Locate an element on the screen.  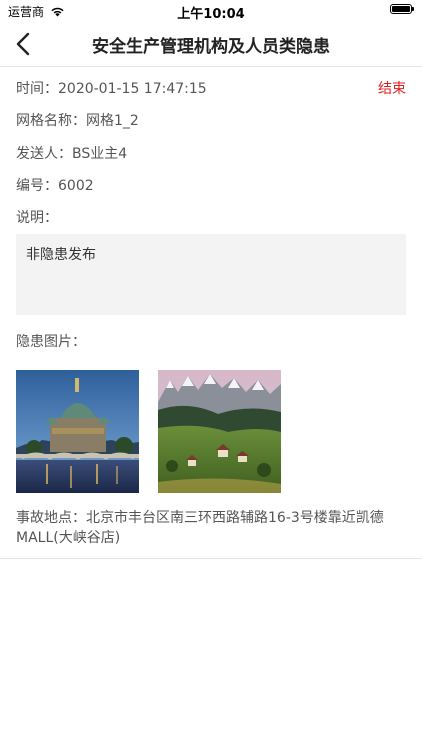
grid-value: 网格1_2 is located at coordinates (112, 121).